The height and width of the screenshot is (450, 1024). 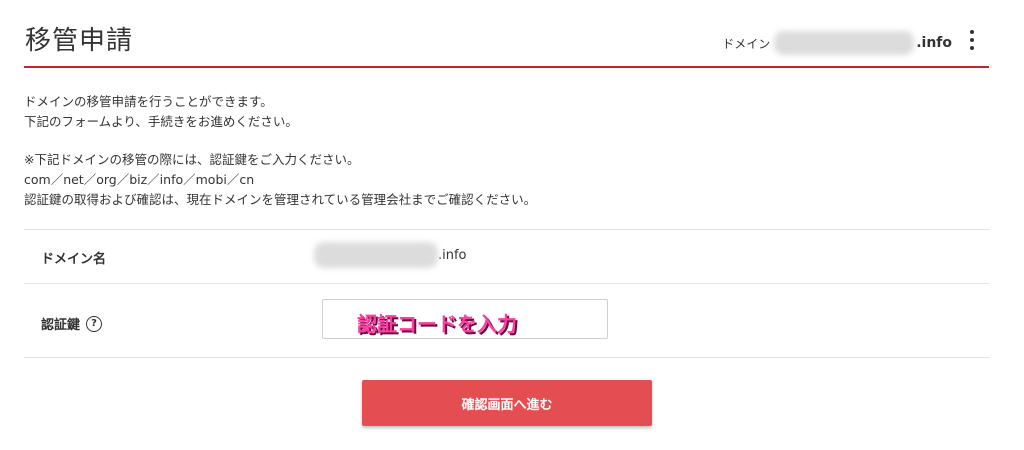 What do you see at coordinates (148, 101) in the screenshot?
I see `intro-line: ドメインの移管申請を行うことができます。` at bounding box center [148, 101].